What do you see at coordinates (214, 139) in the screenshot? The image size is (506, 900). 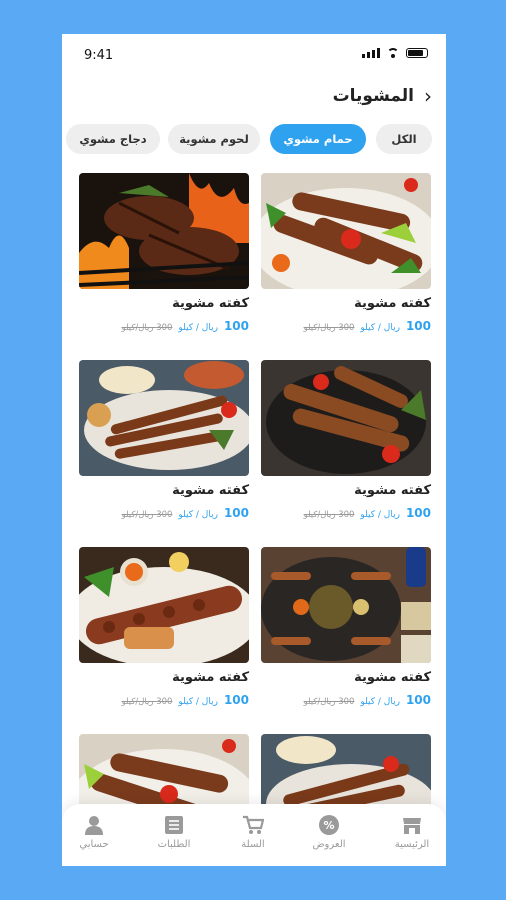 I see `chip-grilled-meat: لحوم مشوية` at bounding box center [214, 139].